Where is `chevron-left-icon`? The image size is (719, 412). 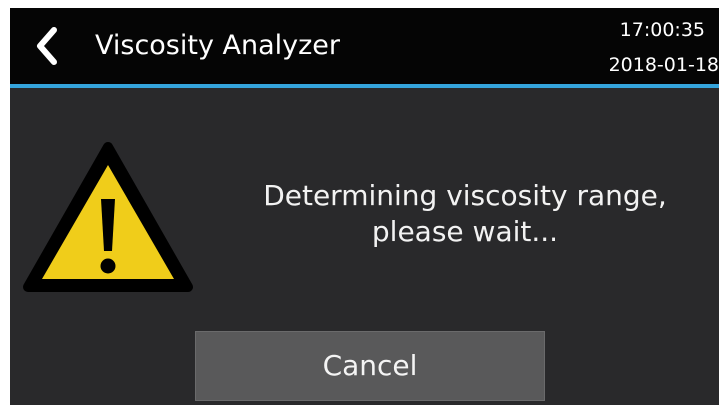 chevron-left-icon is located at coordinates (47, 46).